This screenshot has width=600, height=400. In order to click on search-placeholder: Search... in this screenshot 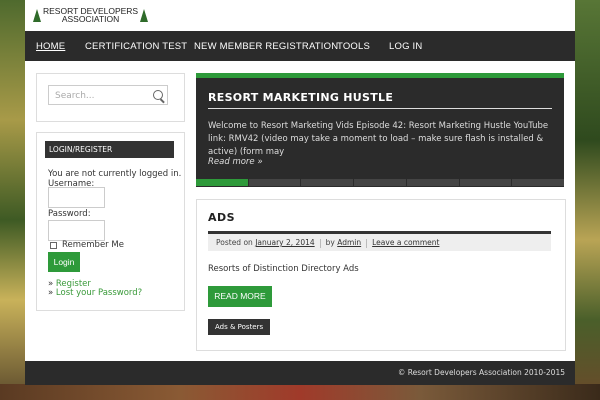, I will do `click(75, 96)`.